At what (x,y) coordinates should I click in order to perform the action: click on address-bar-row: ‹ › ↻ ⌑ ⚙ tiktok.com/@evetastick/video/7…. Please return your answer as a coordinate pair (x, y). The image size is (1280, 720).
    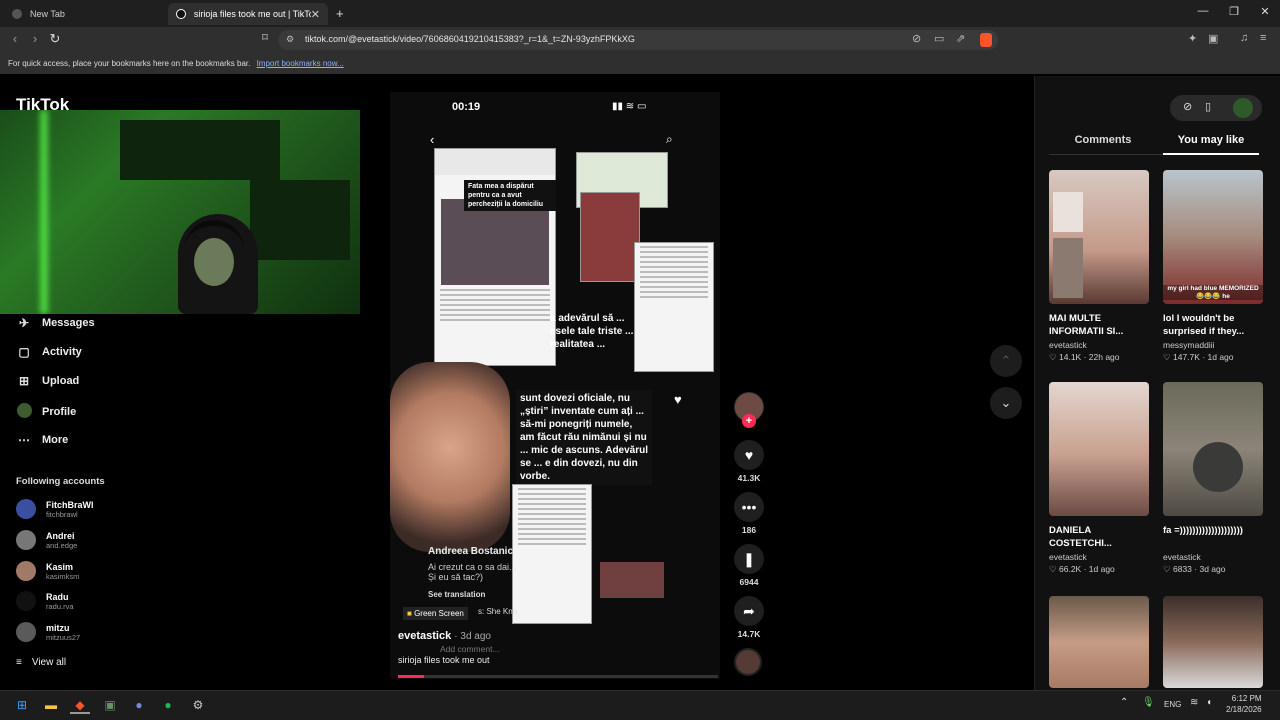
    Looking at the image, I should click on (640, 40).